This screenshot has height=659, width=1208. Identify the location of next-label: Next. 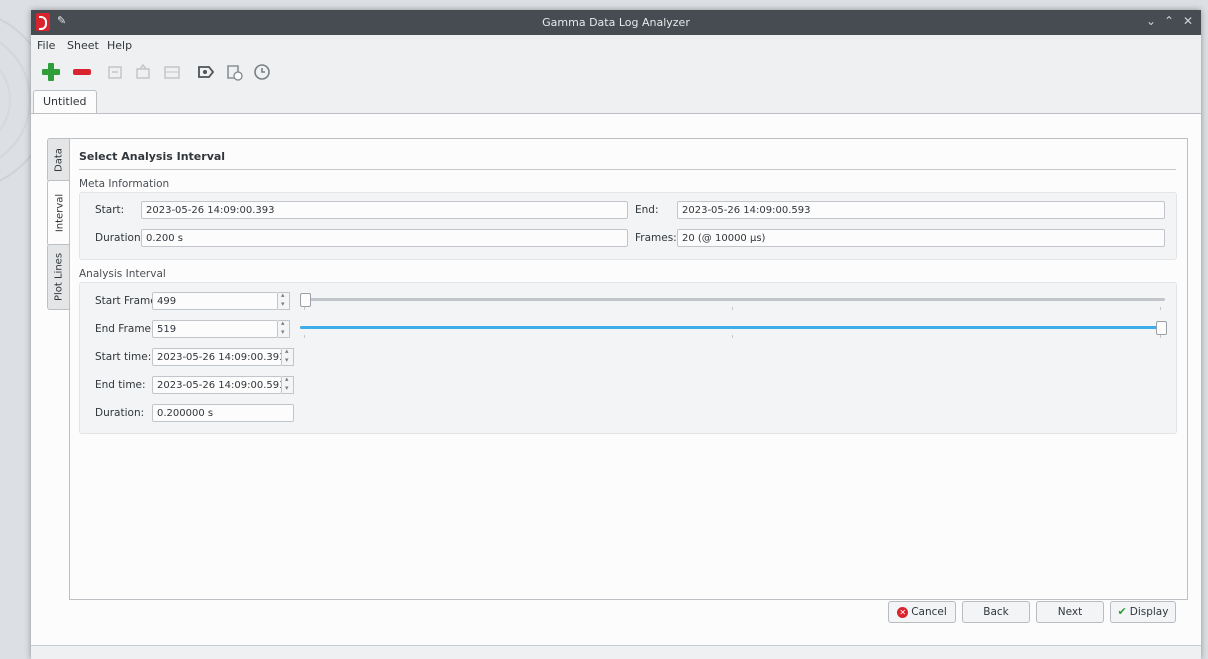
(1070, 612).